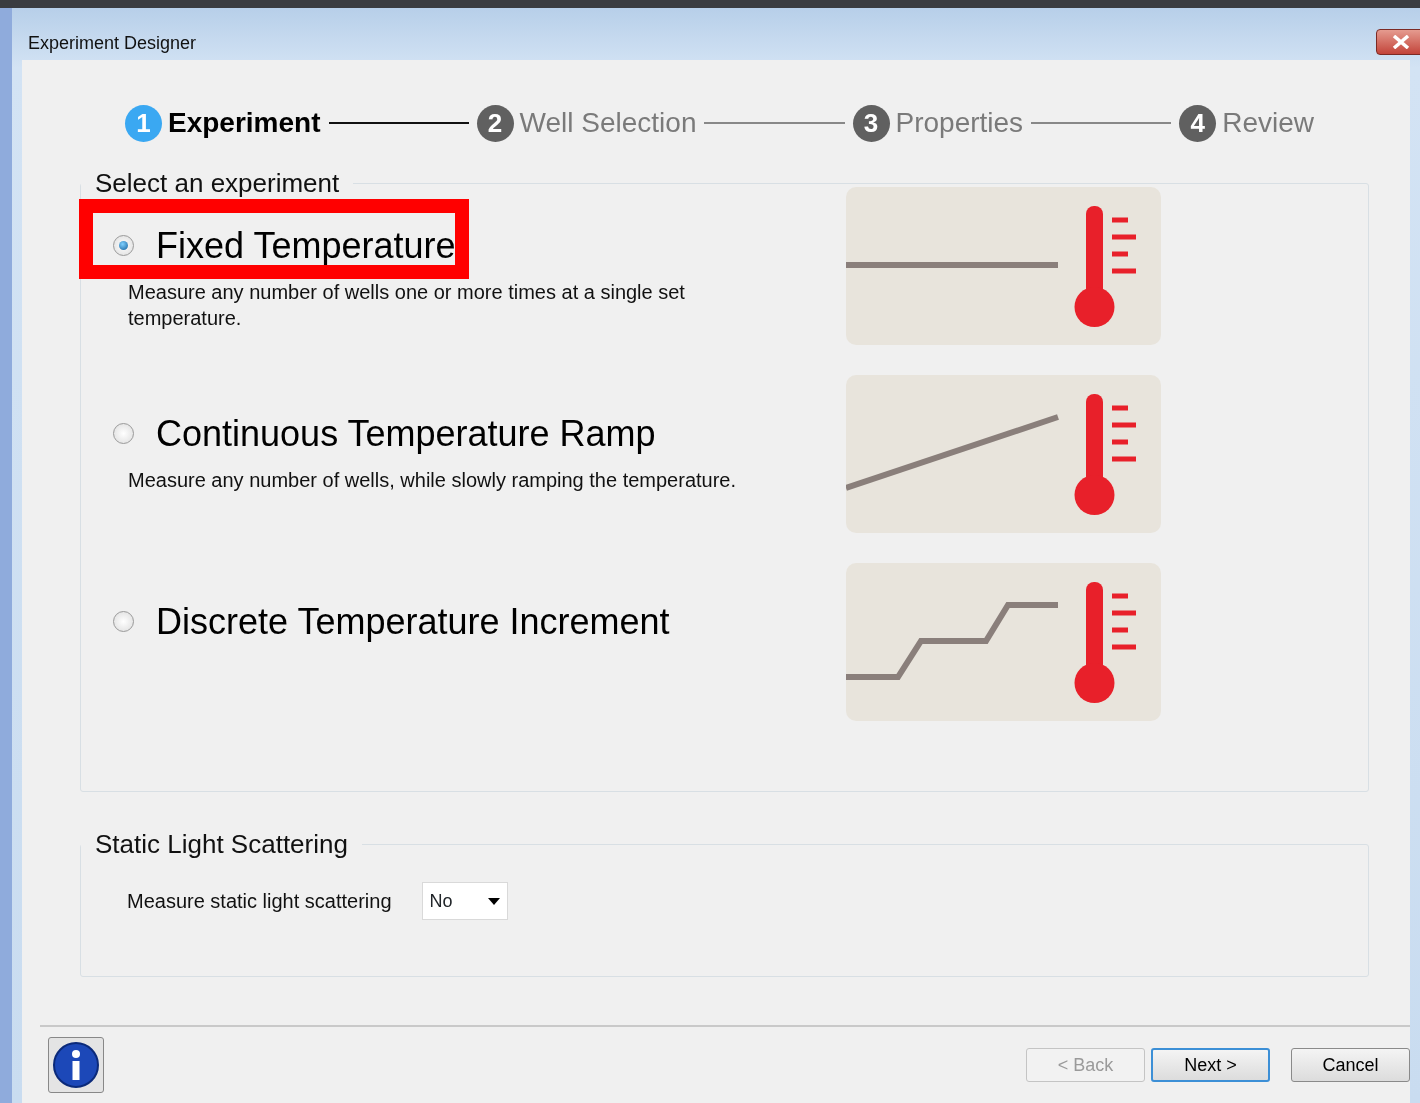 Image resolution: width=1420 pixels, height=1103 pixels. Describe the element at coordinates (1268, 123) in the screenshot. I see `step-label: Review` at that location.